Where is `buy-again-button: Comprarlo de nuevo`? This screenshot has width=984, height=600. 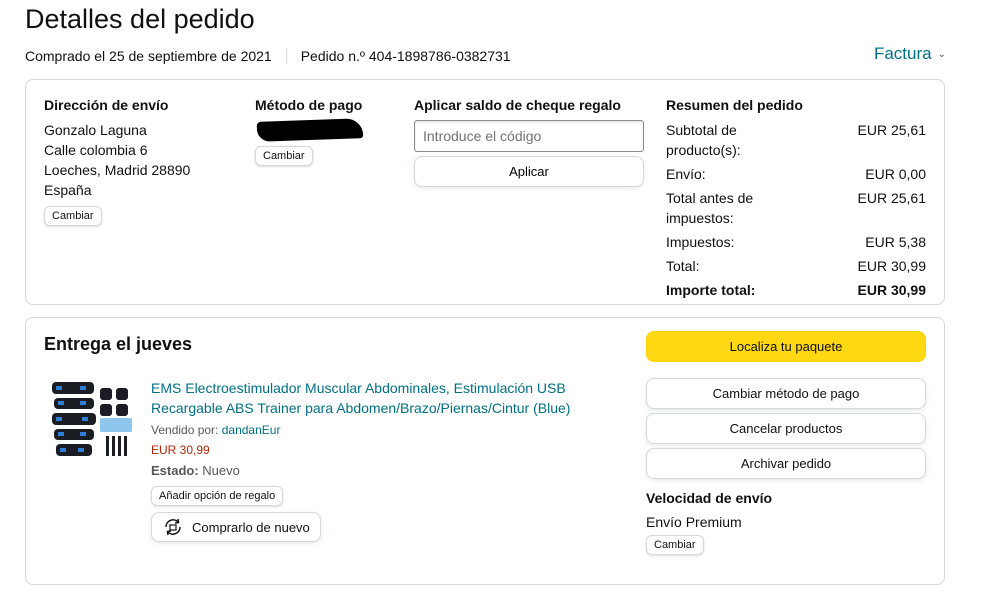
buy-again-button: Comprarlo de nuevo is located at coordinates (236, 527).